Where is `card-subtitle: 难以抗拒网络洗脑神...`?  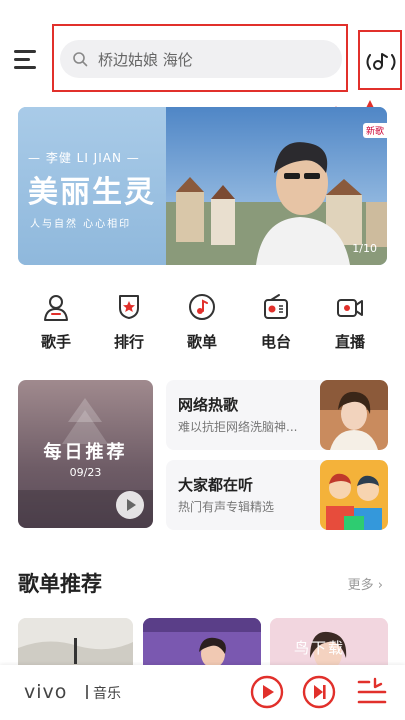 card-subtitle: 难以抗拒网络洗脑神... is located at coordinates (238, 427).